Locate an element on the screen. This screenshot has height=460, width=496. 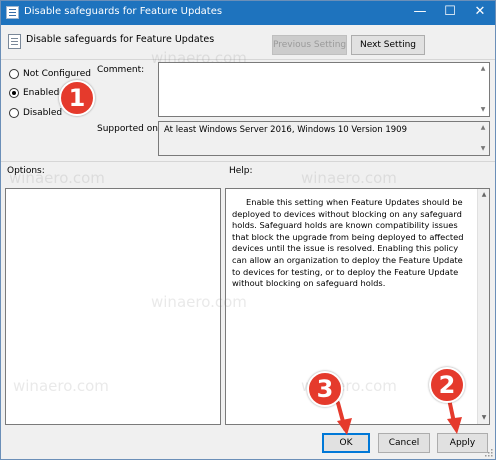
comment-textbox: ▲ ▼ is located at coordinates (324, 89).